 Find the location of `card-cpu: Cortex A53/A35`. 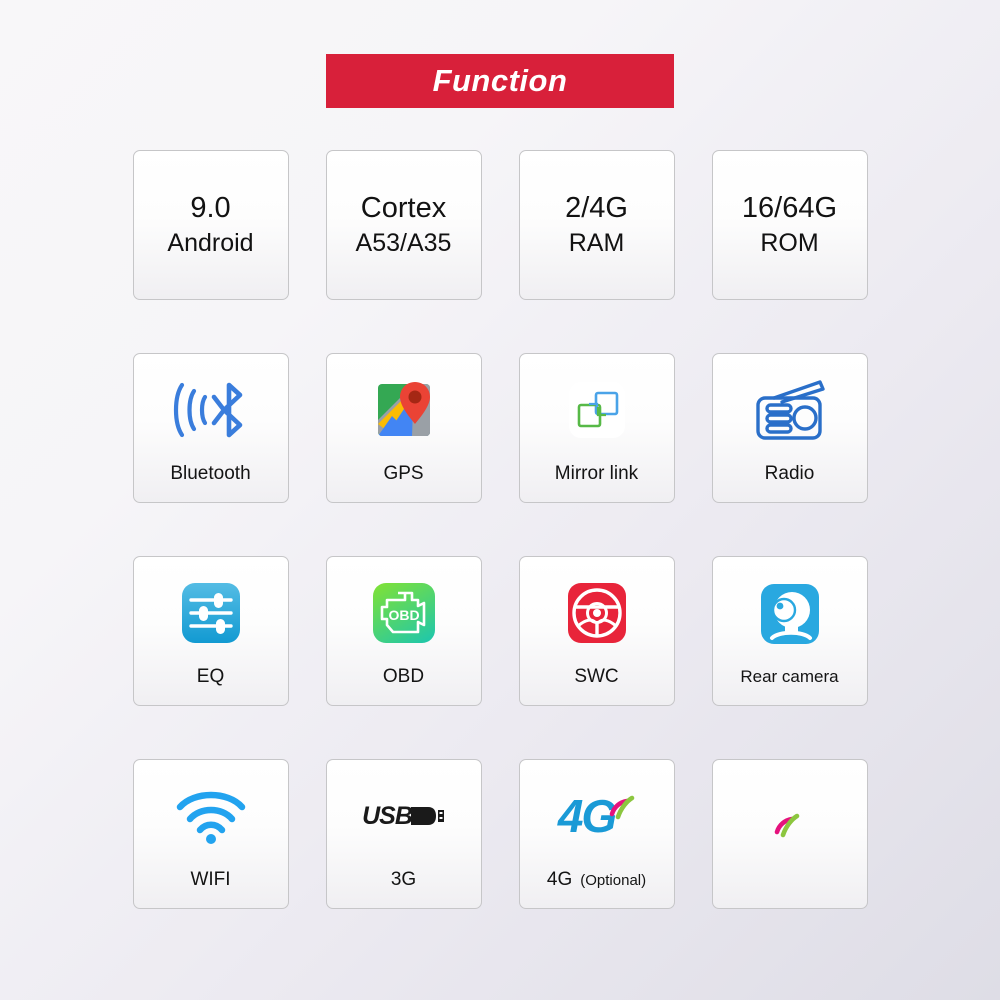

card-cpu: Cortex A53/A35 is located at coordinates (403, 225).